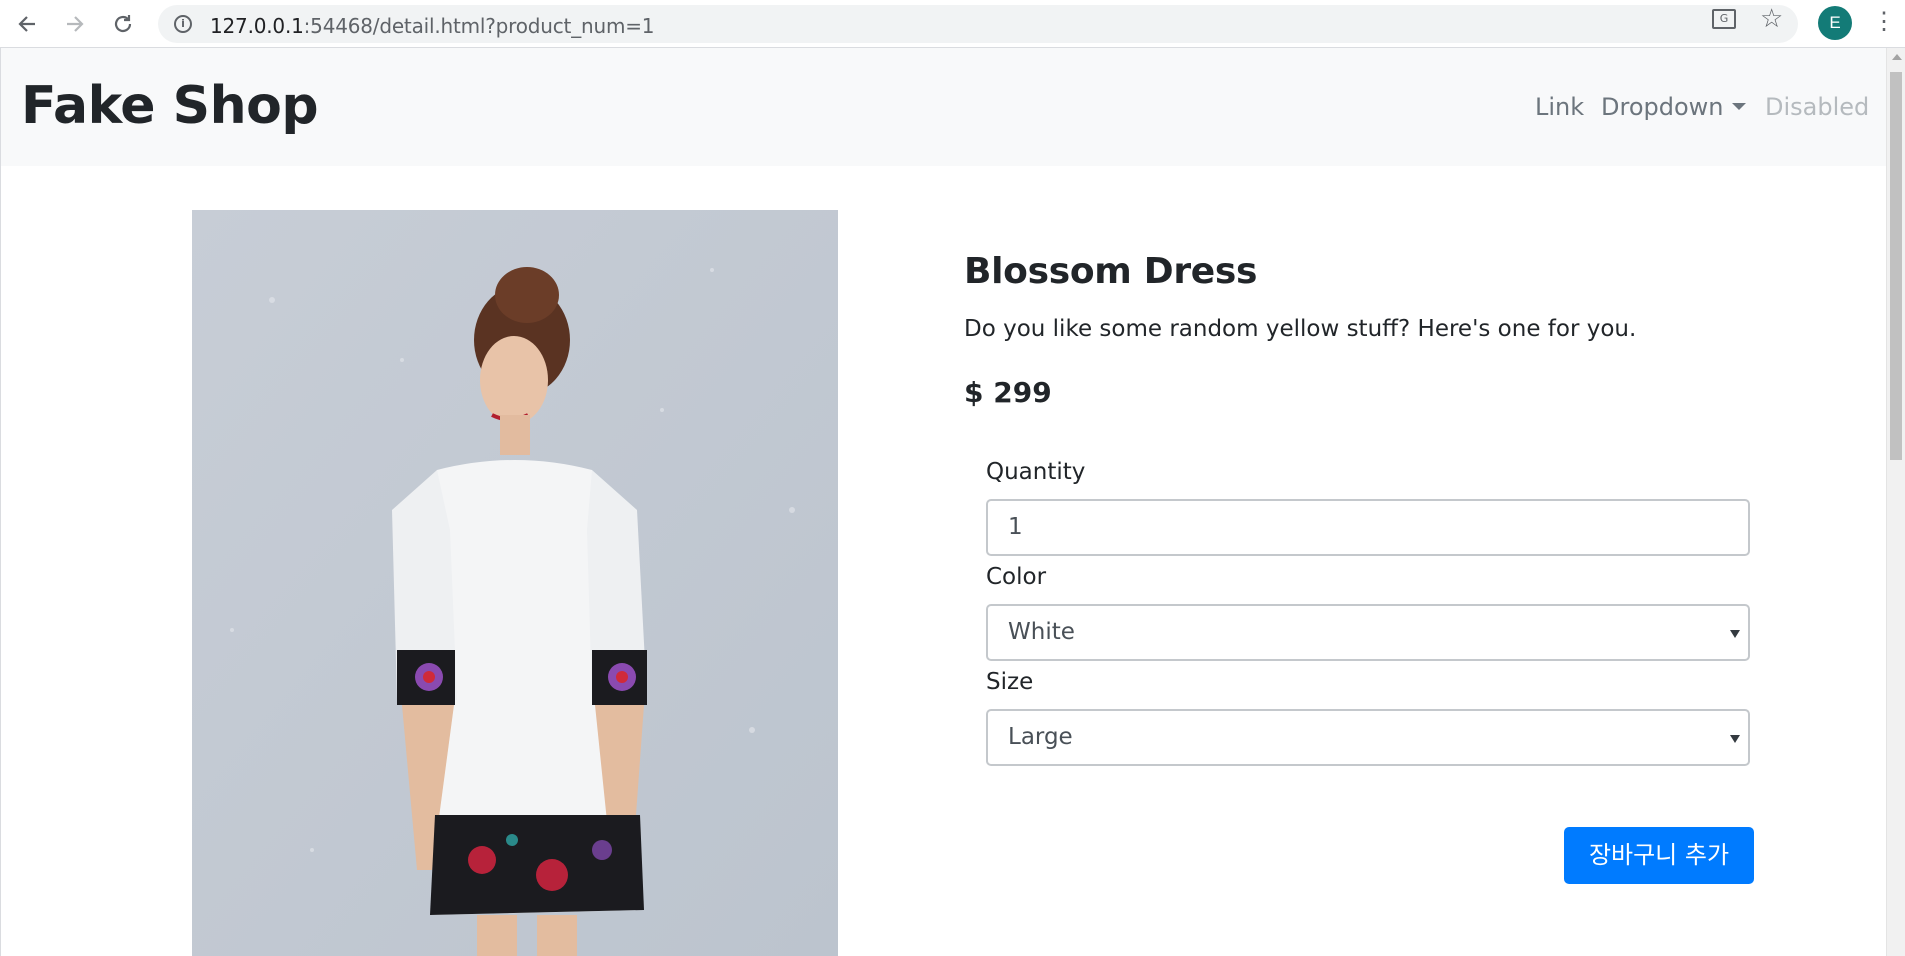 The height and width of the screenshot is (956, 1905). What do you see at coordinates (1040, 737) in the screenshot?
I see `size-select-value: Large` at bounding box center [1040, 737].